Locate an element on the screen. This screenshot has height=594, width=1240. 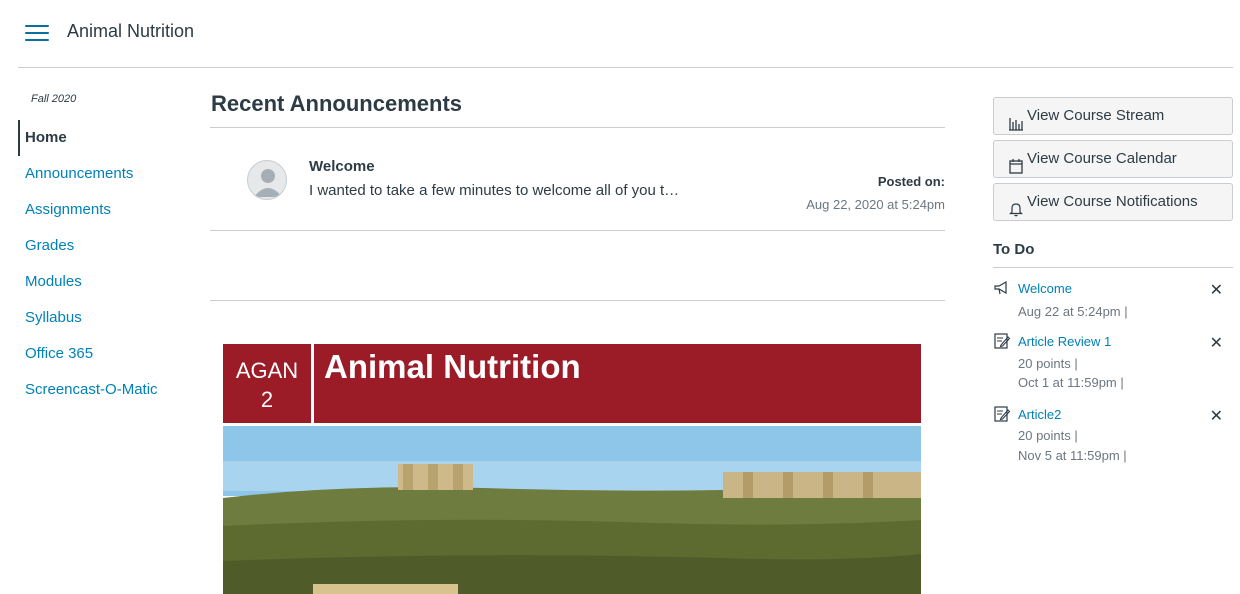
todo-due-date: Aug 22 at 5:24pm | is located at coordinates (1073, 311).